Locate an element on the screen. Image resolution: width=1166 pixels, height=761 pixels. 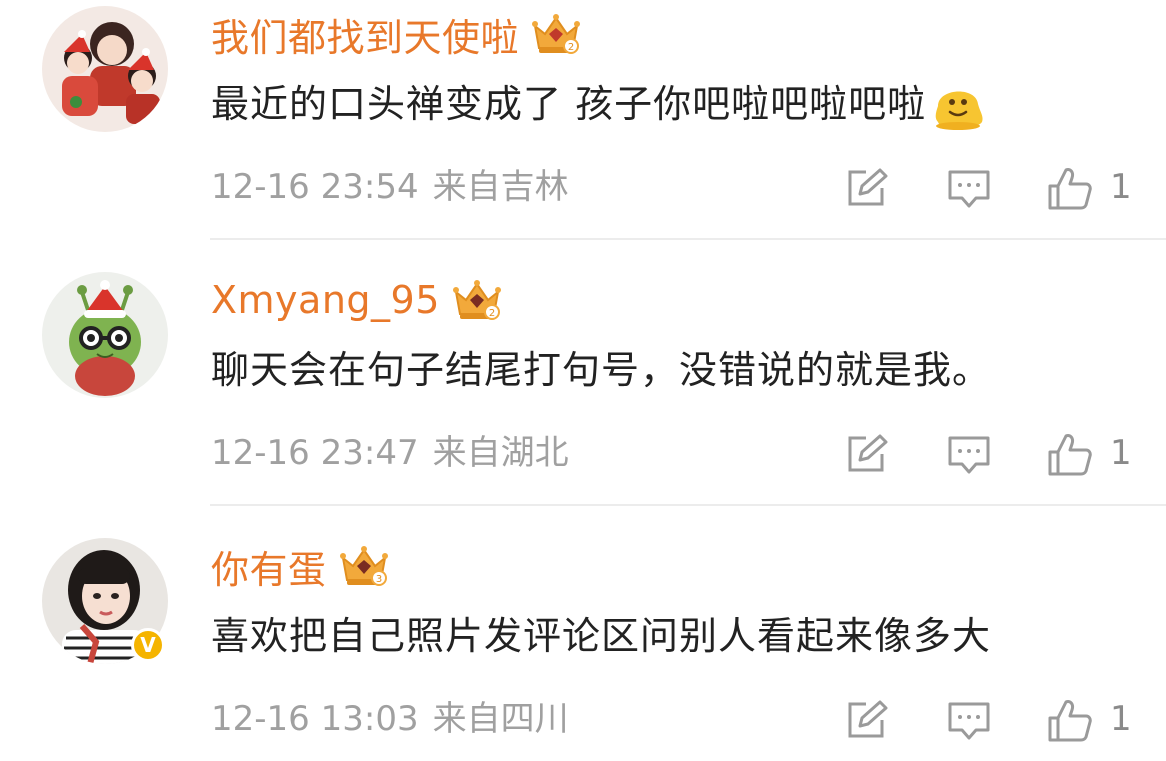
comment-location: 来自吉林 is located at coordinates (500, 187).